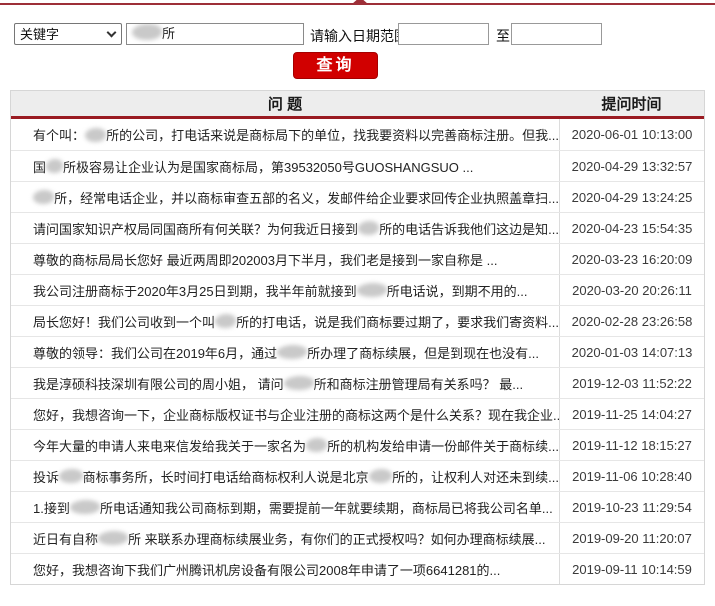 This screenshot has width=715, height=606. Describe the element at coordinates (631, 445) in the screenshot. I see `question-time: 2019-11-12 18:15:27` at that location.